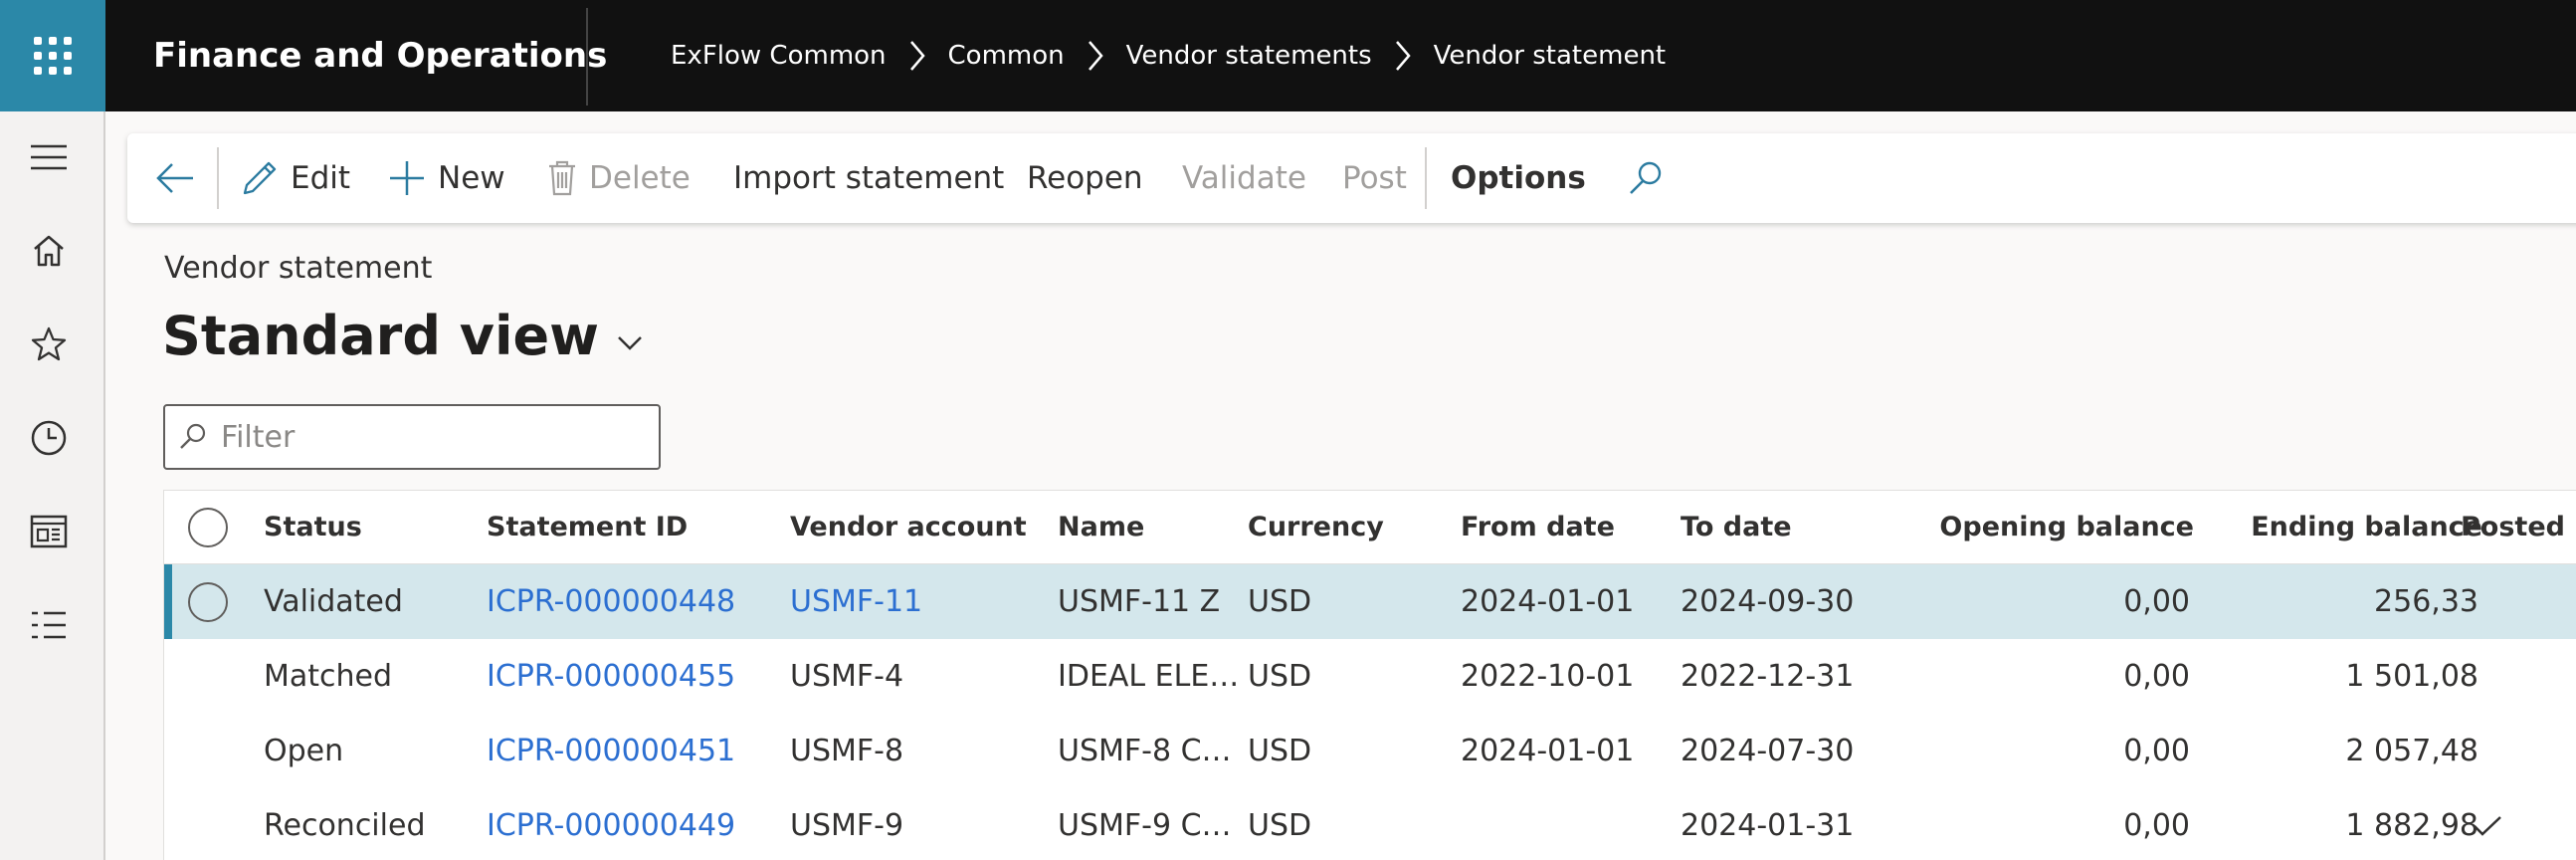  Describe the element at coordinates (304, 751) in the screenshot. I see `cell-status: Open` at that location.